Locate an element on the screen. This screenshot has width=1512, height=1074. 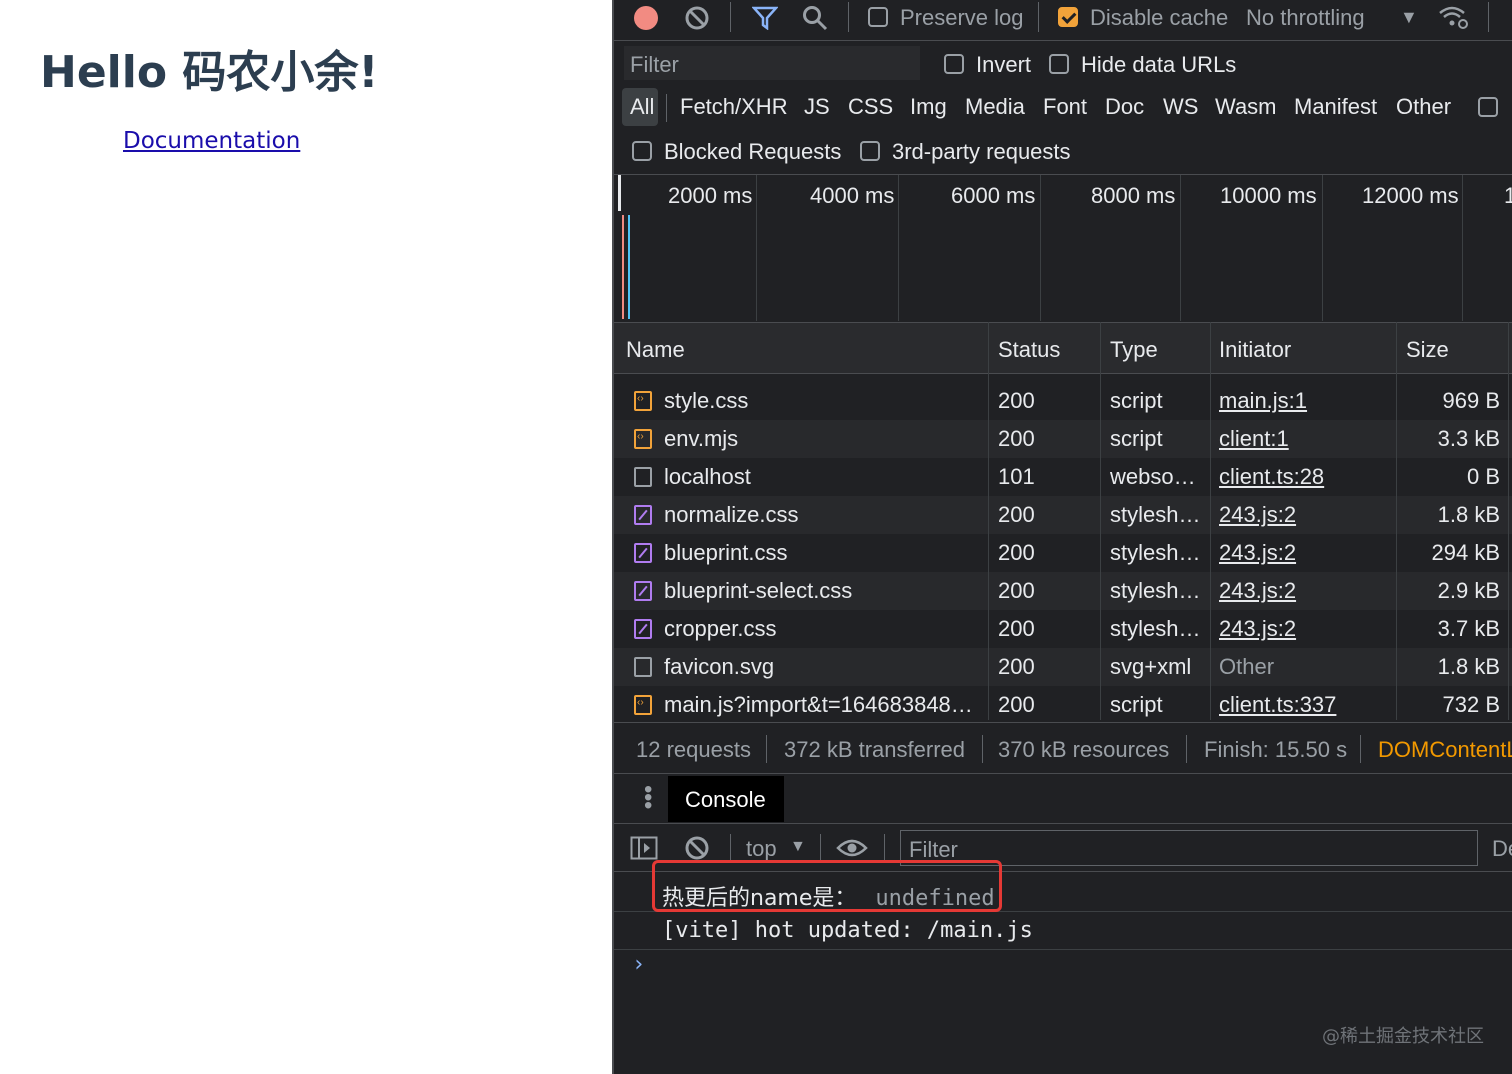
table-row: normalize.css 200 stylesh… 243.js:2 1.8 kB is located at coordinates (1063, 515).